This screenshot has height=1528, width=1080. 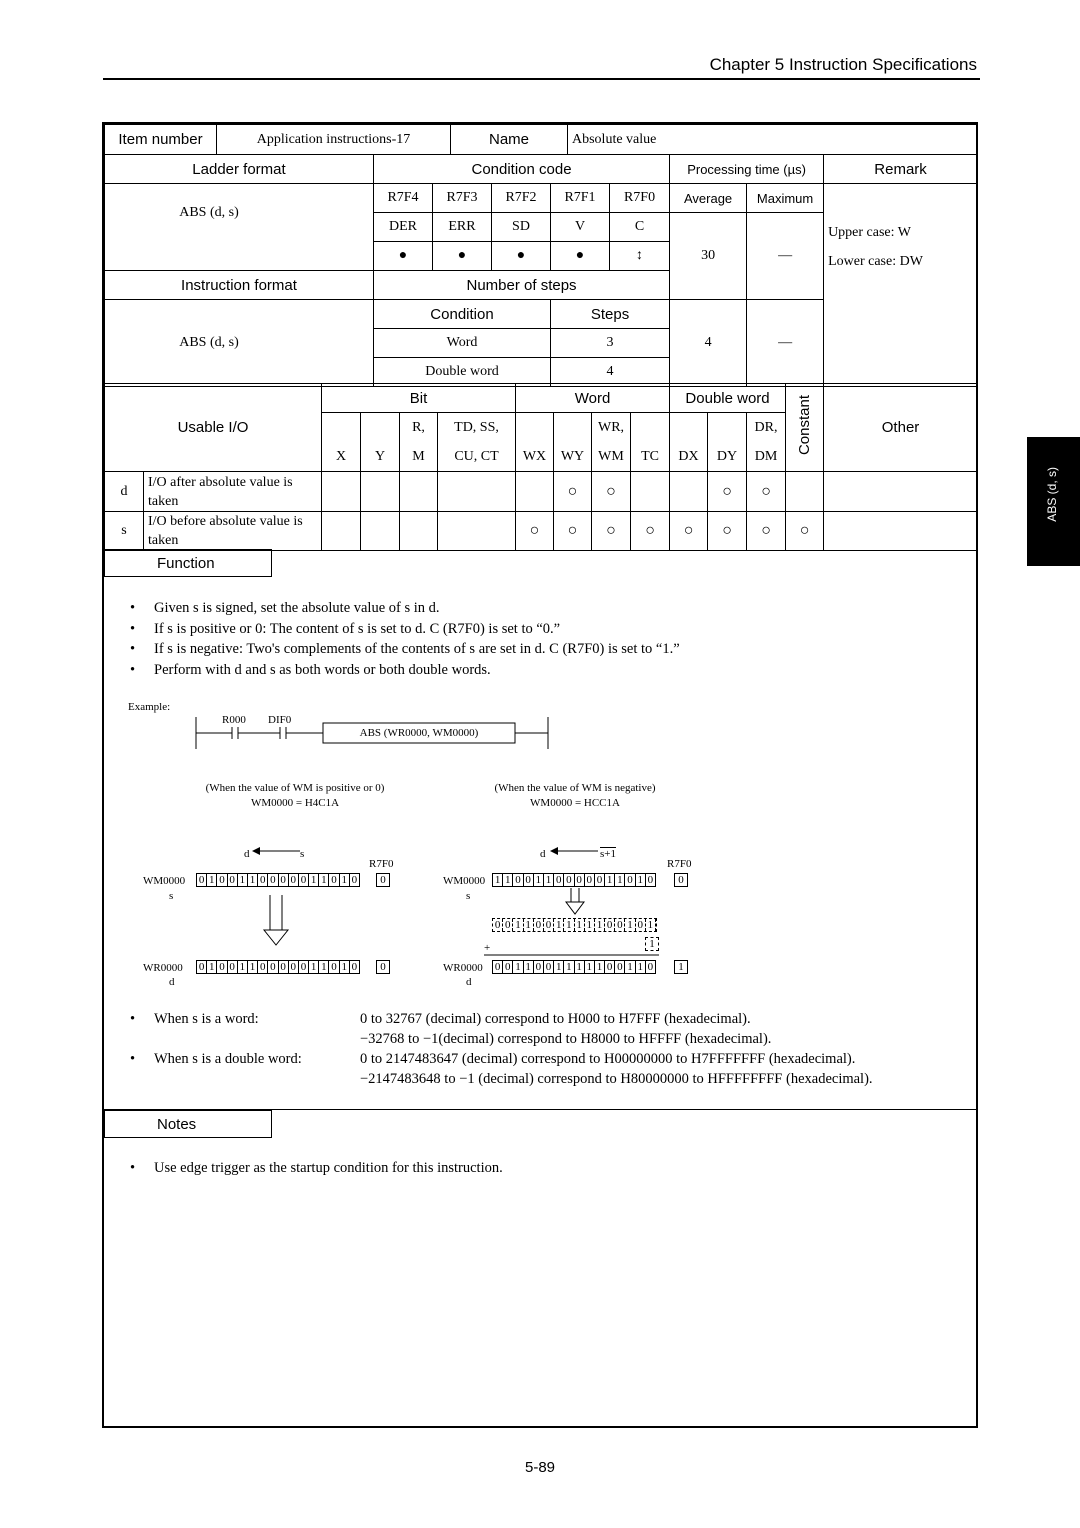 What do you see at coordinates (608, 854) in the screenshot?
I see `s-plus-1-label: s+1` at bounding box center [608, 854].